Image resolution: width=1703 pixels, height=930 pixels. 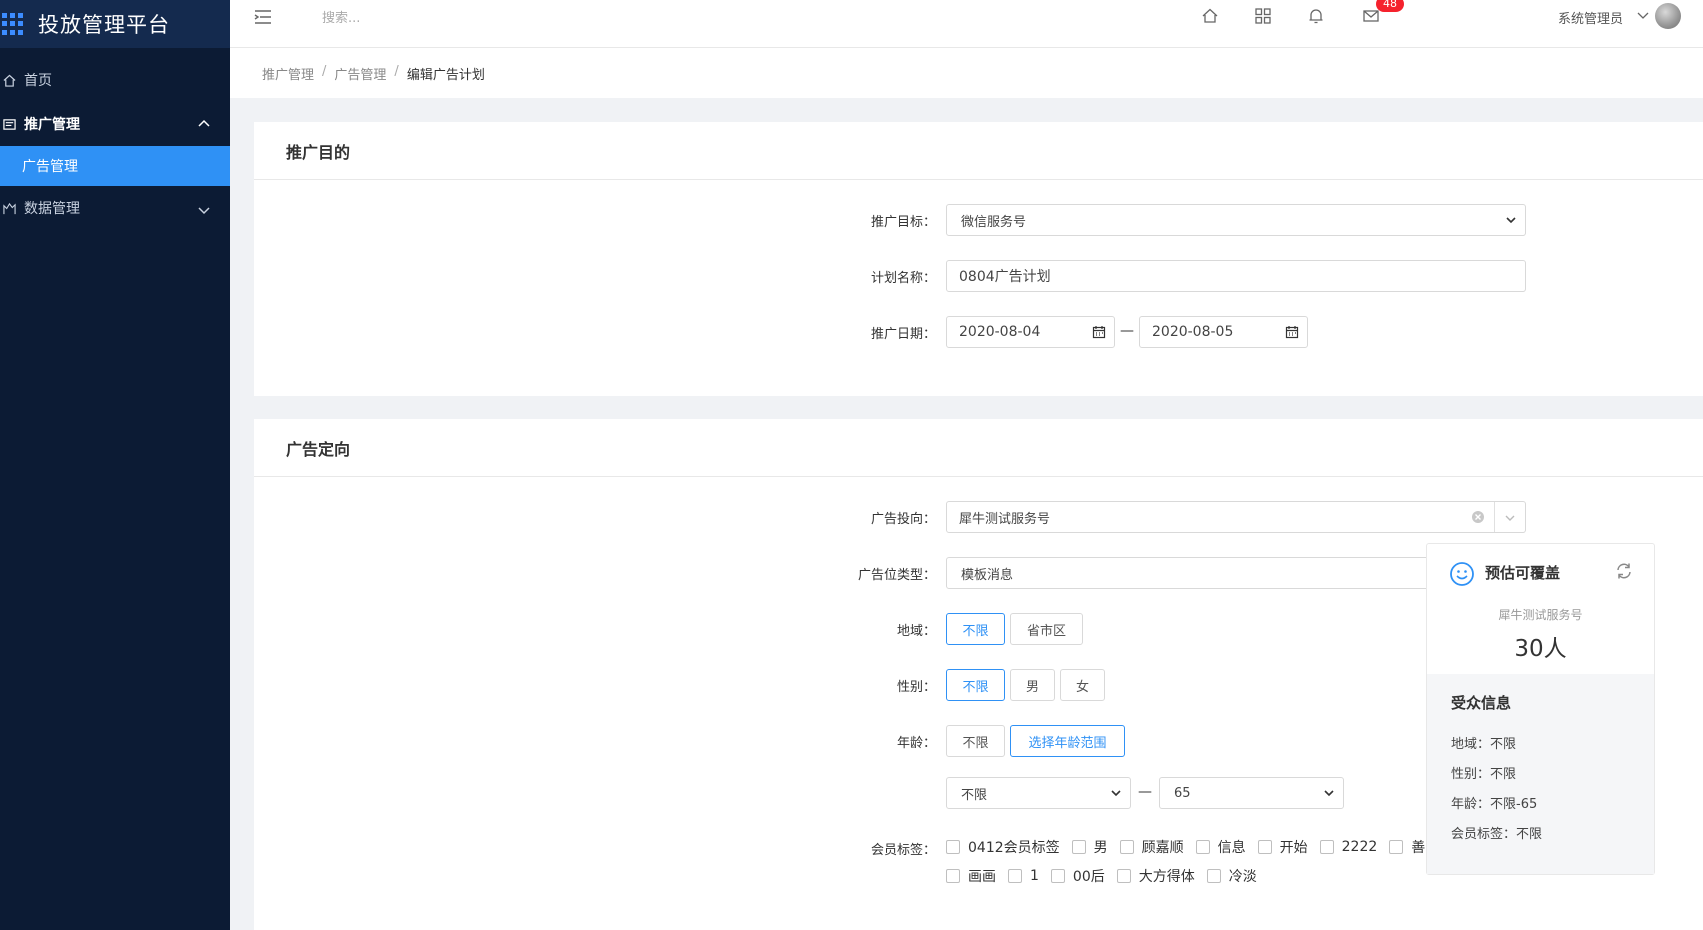 I want to click on breadcrumb-item: 广告管理, so click(x=360, y=73).